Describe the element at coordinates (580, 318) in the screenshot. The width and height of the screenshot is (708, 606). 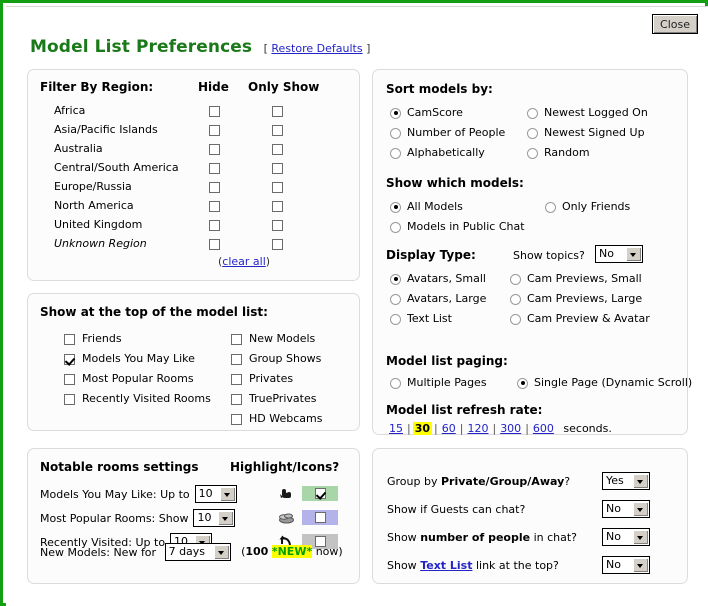
I see `display-type-option: Cam Preview & Avatar` at that location.